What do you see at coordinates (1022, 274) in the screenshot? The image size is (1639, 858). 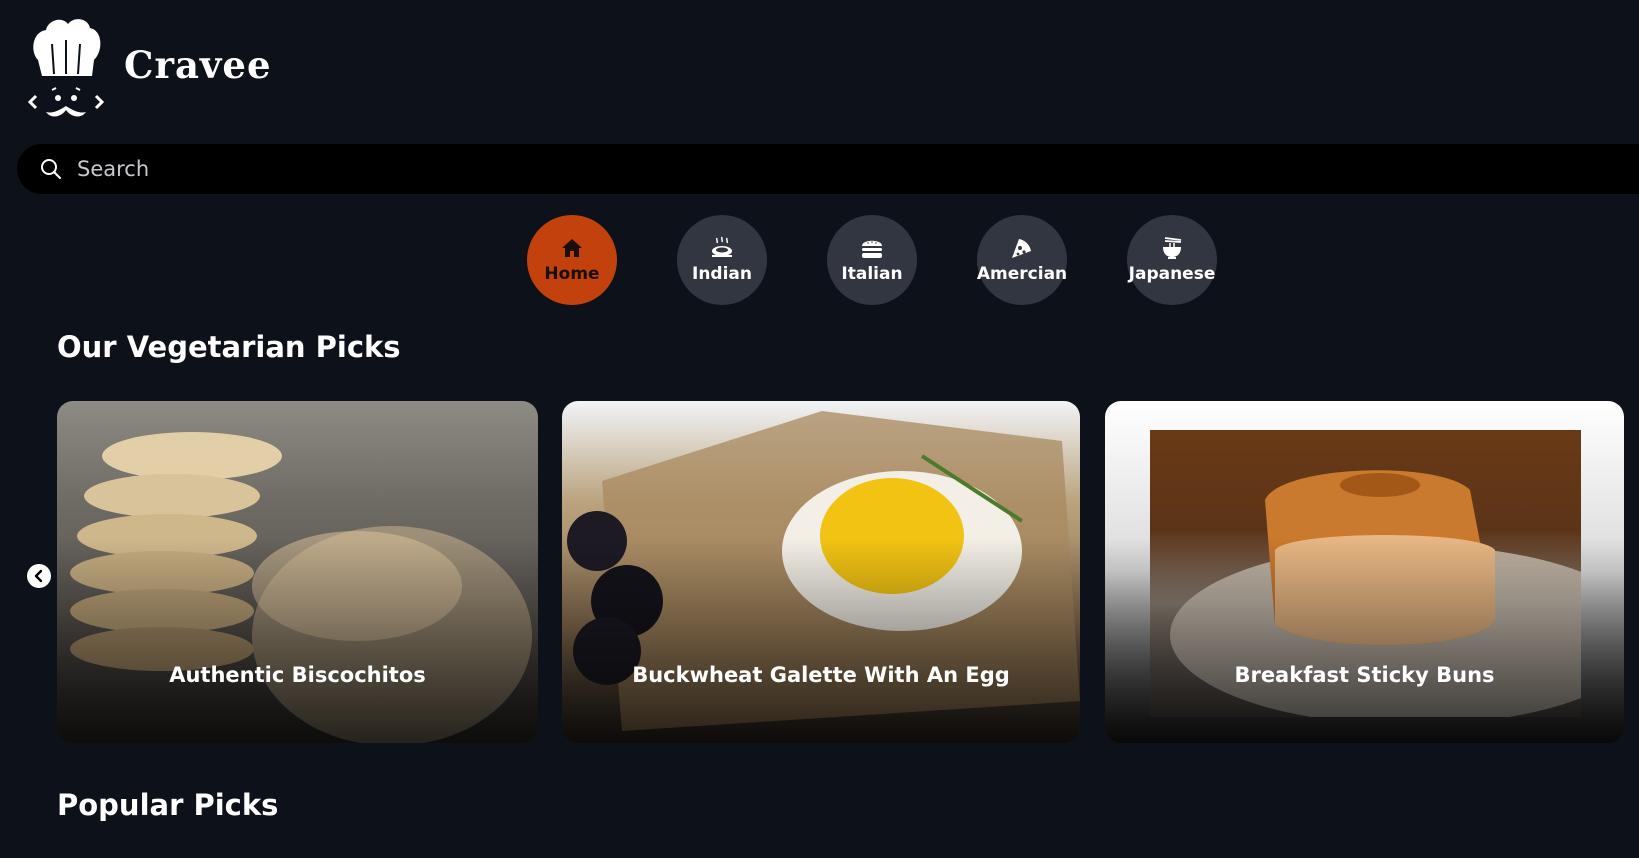 I see `category-label: Amercian` at bounding box center [1022, 274].